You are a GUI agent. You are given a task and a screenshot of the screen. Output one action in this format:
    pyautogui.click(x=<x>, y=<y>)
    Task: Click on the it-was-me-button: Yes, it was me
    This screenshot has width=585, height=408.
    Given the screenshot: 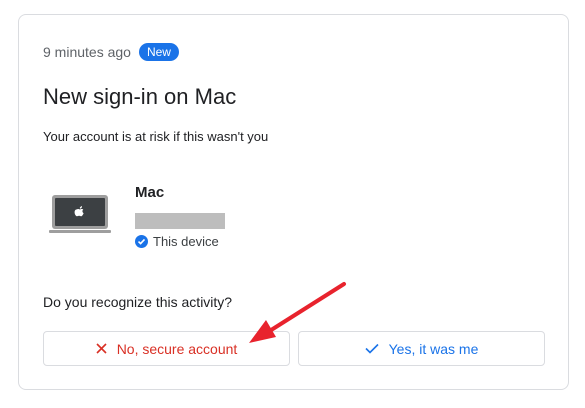 What is the action you would take?
    pyautogui.click(x=421, y=348)
    